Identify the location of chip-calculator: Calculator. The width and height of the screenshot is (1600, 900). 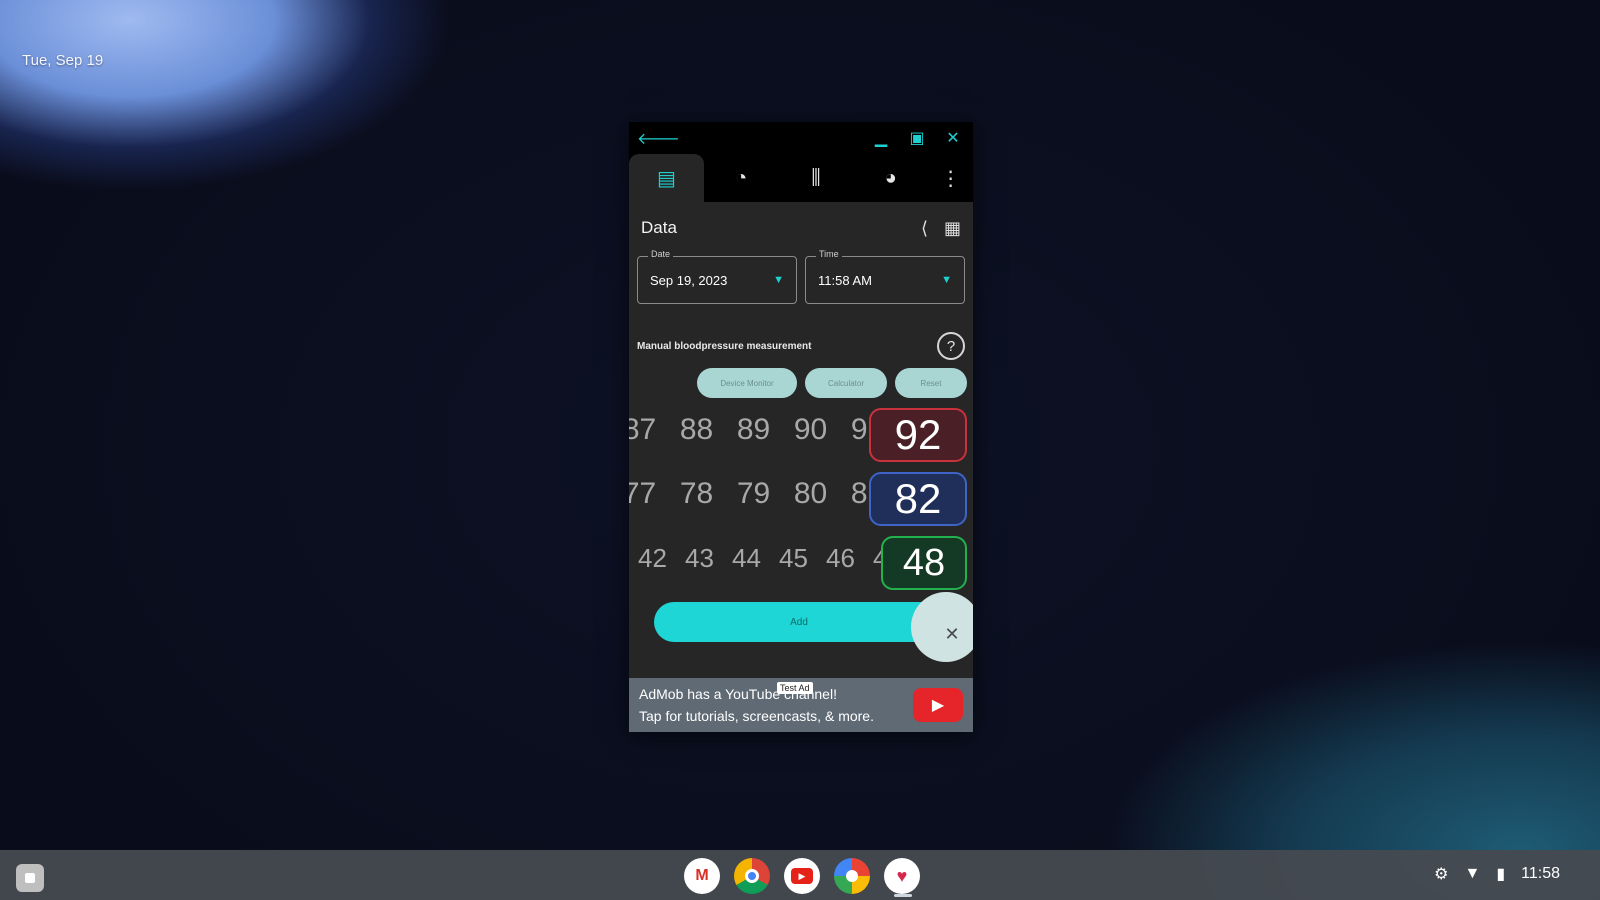
(846, 383).